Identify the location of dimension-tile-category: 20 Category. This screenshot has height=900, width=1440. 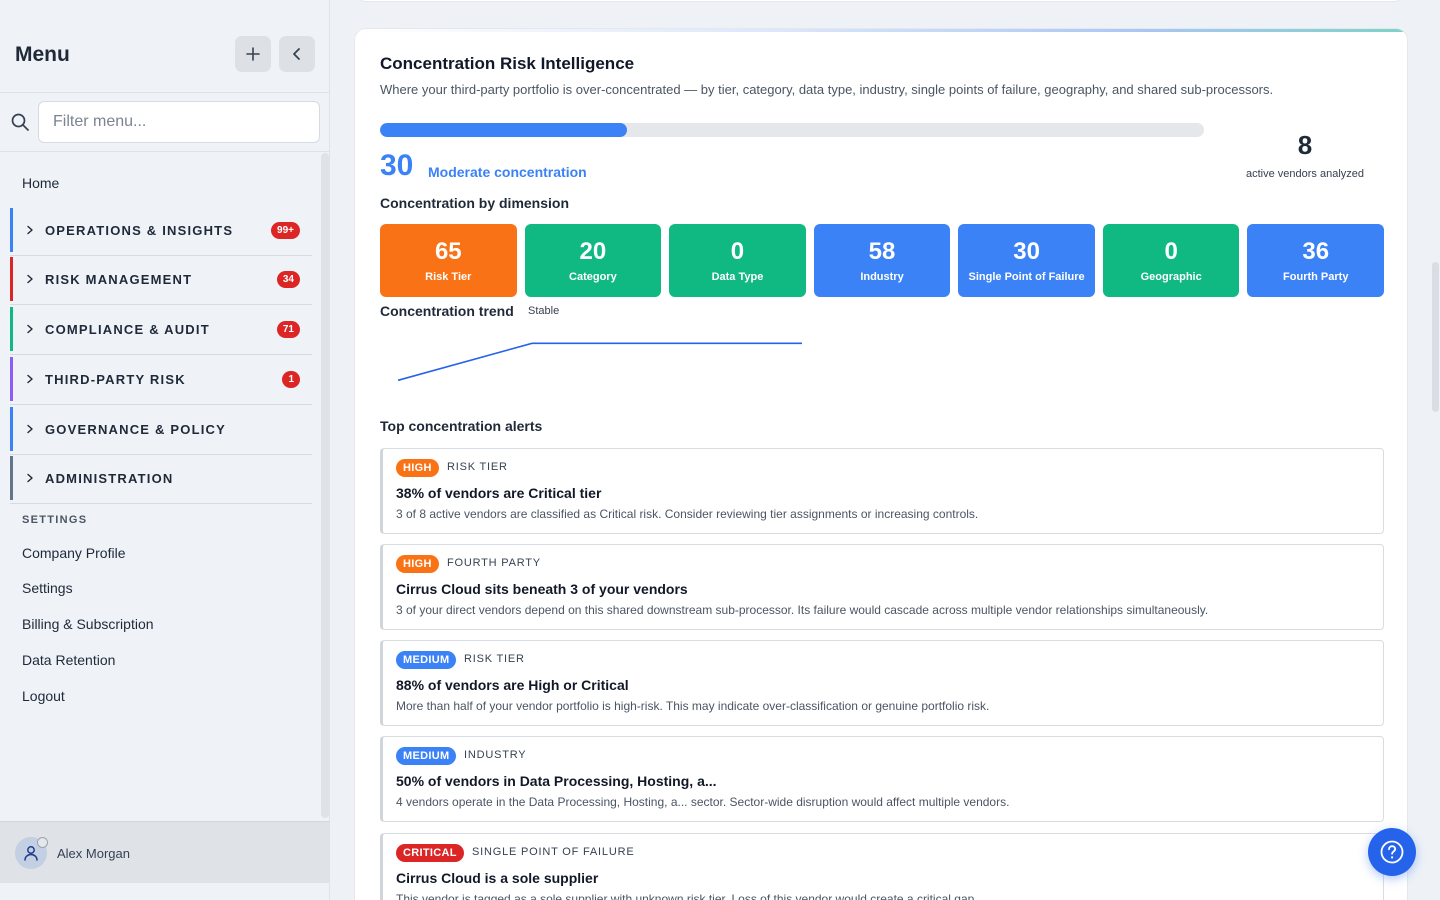
(593, 260).